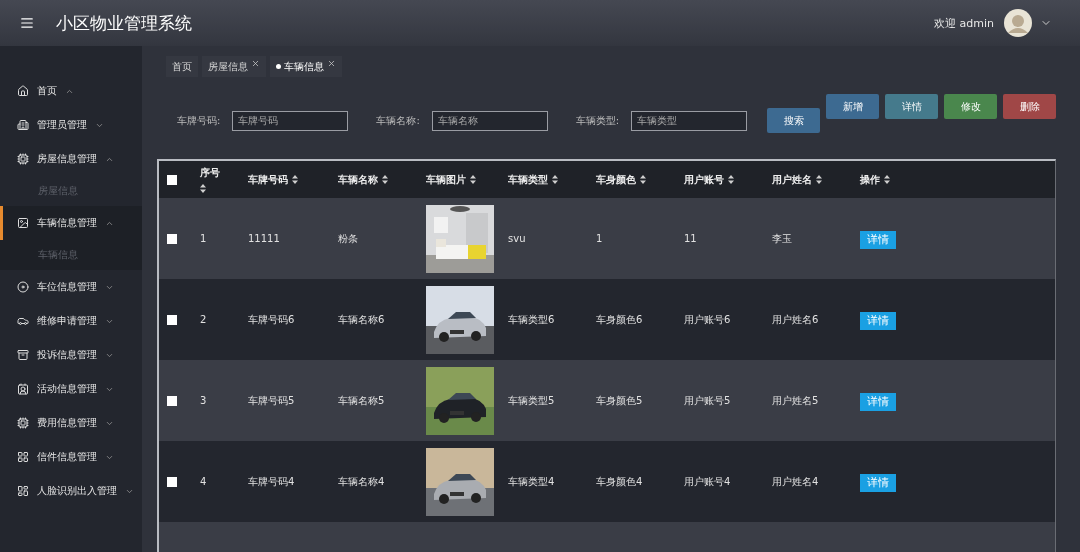 The height and width of the screenshot is (552, 1080). I want to click on table-cell-text: 4, so click(204, 481).